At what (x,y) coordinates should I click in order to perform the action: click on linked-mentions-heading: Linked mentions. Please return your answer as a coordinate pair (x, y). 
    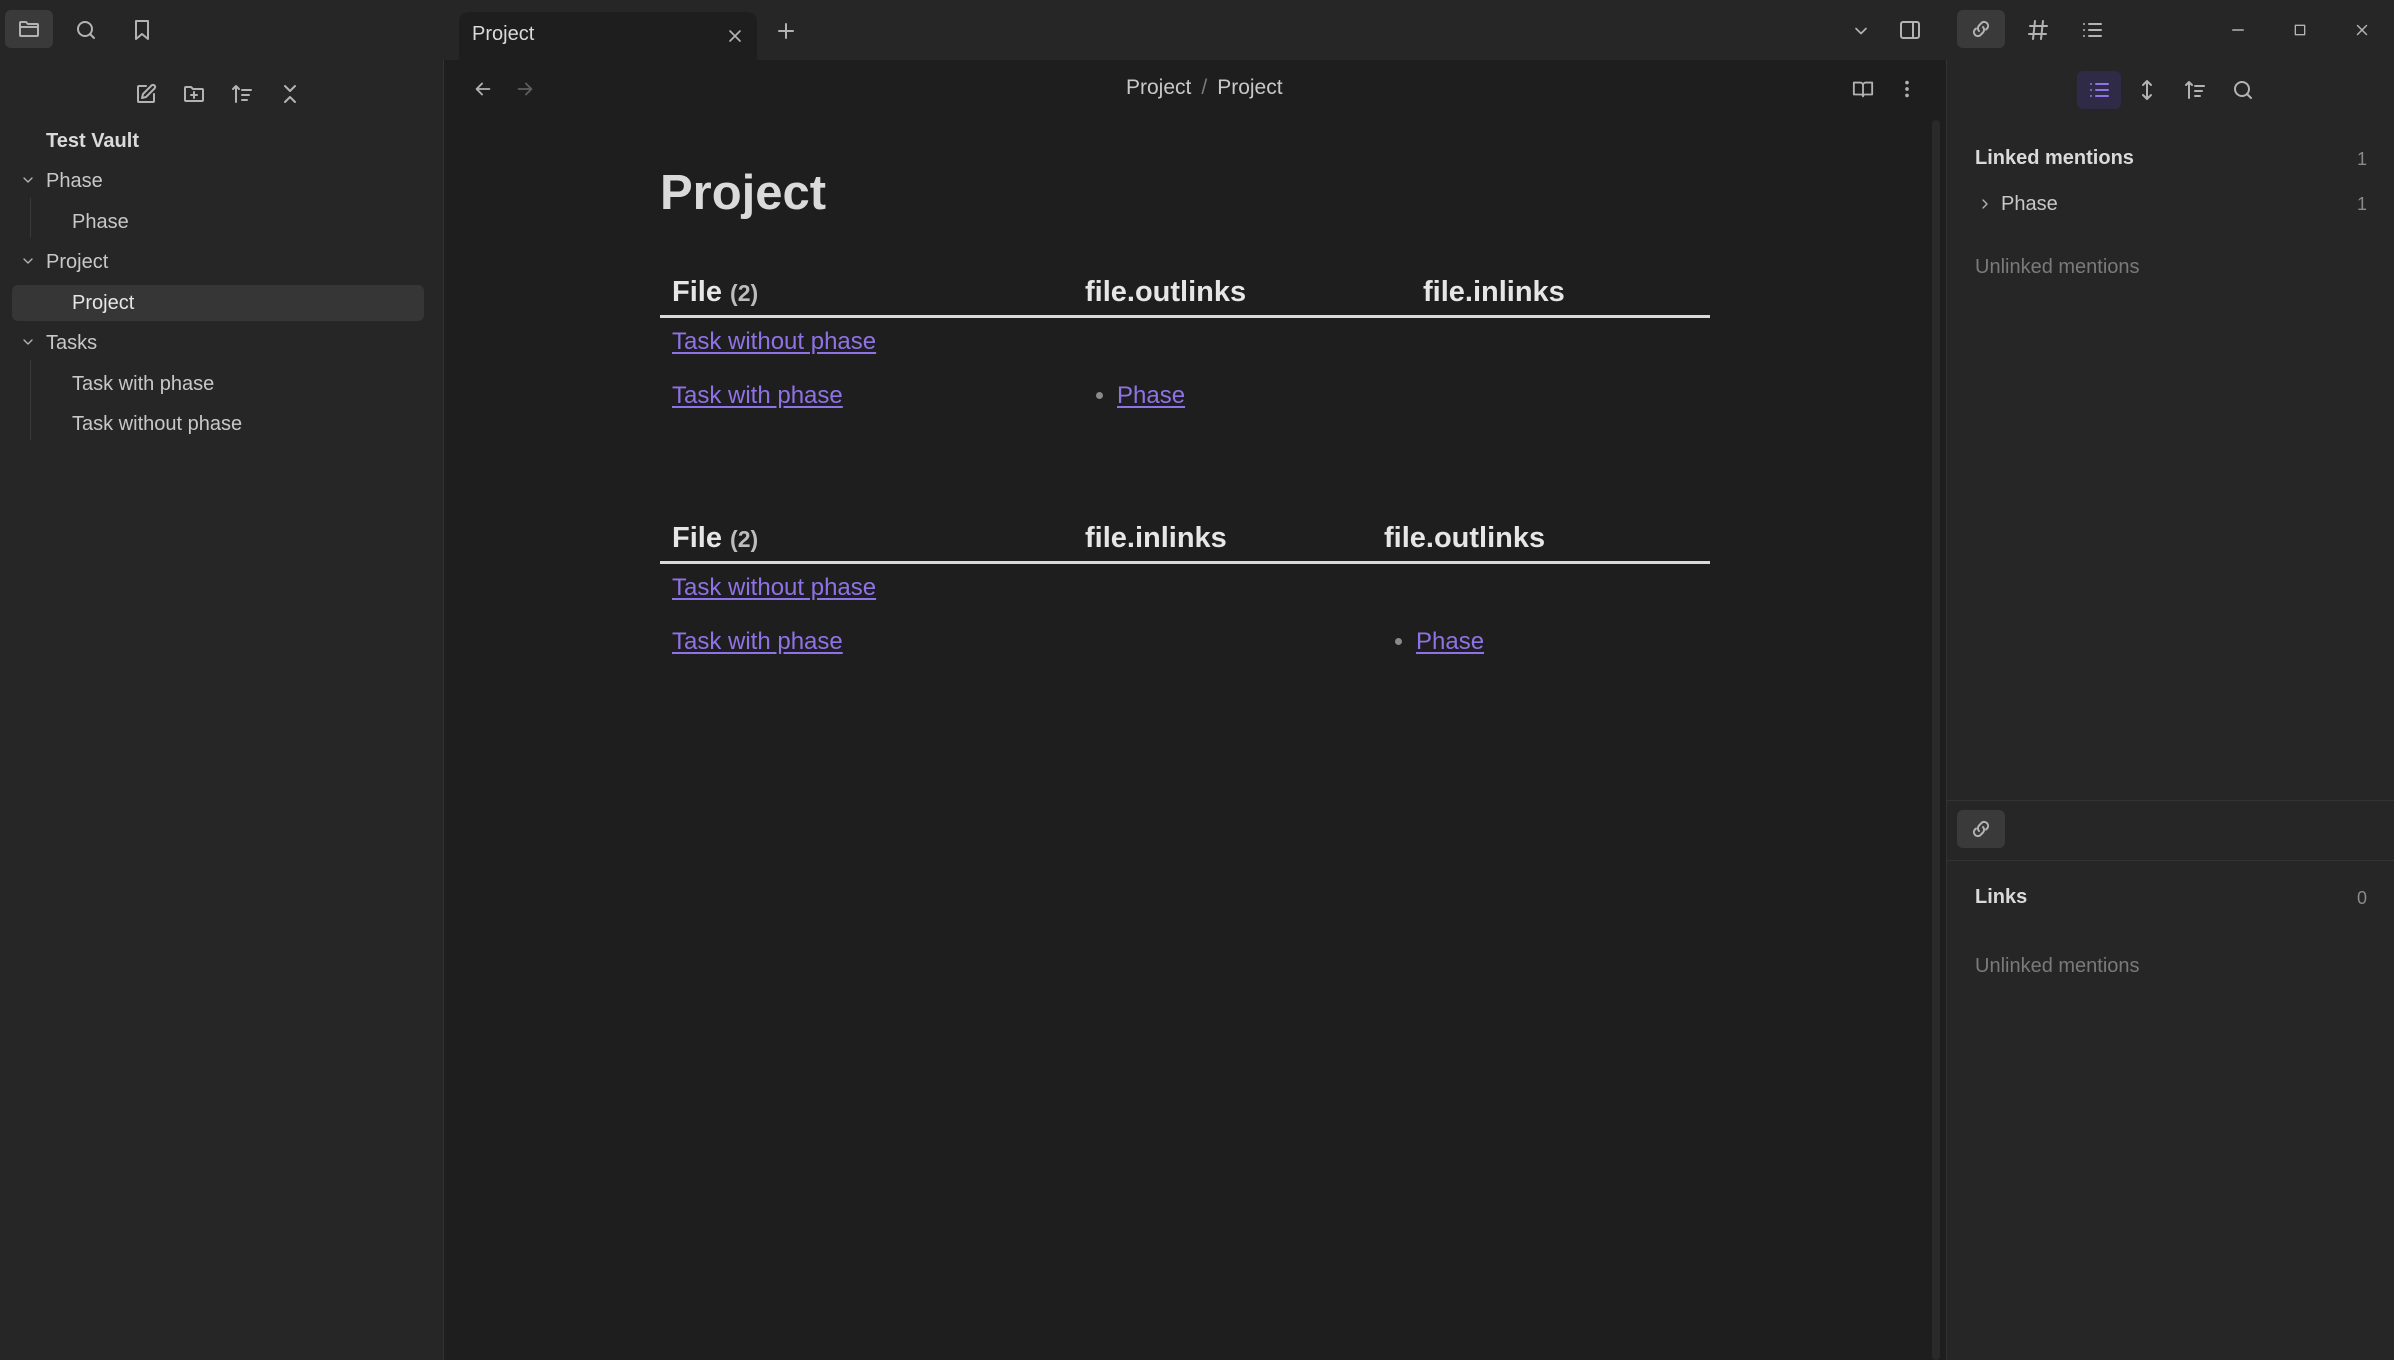
    Looking at the image, I should click on (2054, 158).